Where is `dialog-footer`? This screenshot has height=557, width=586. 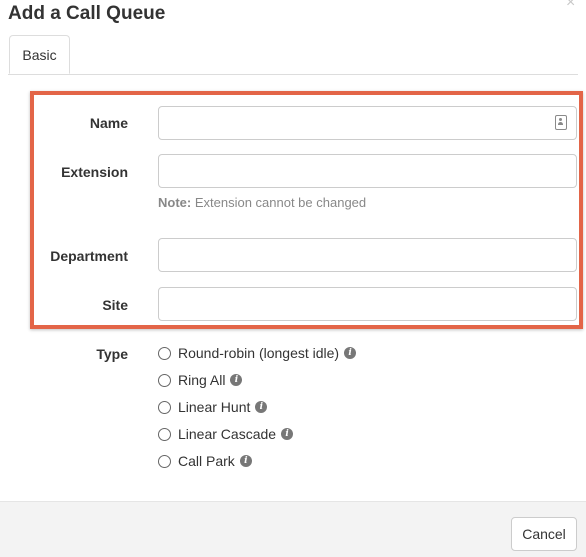
dialog-footer is located at coordinates (293, 529).